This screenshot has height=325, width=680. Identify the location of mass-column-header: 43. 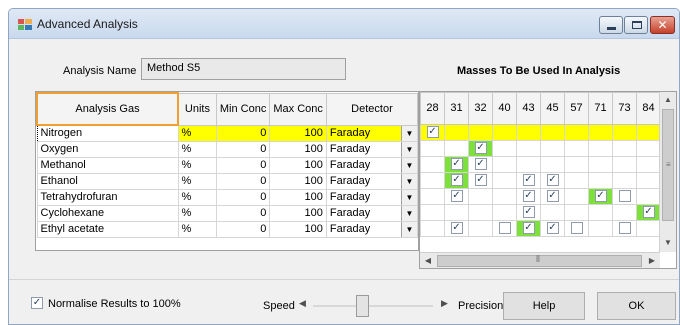
(528, 108).